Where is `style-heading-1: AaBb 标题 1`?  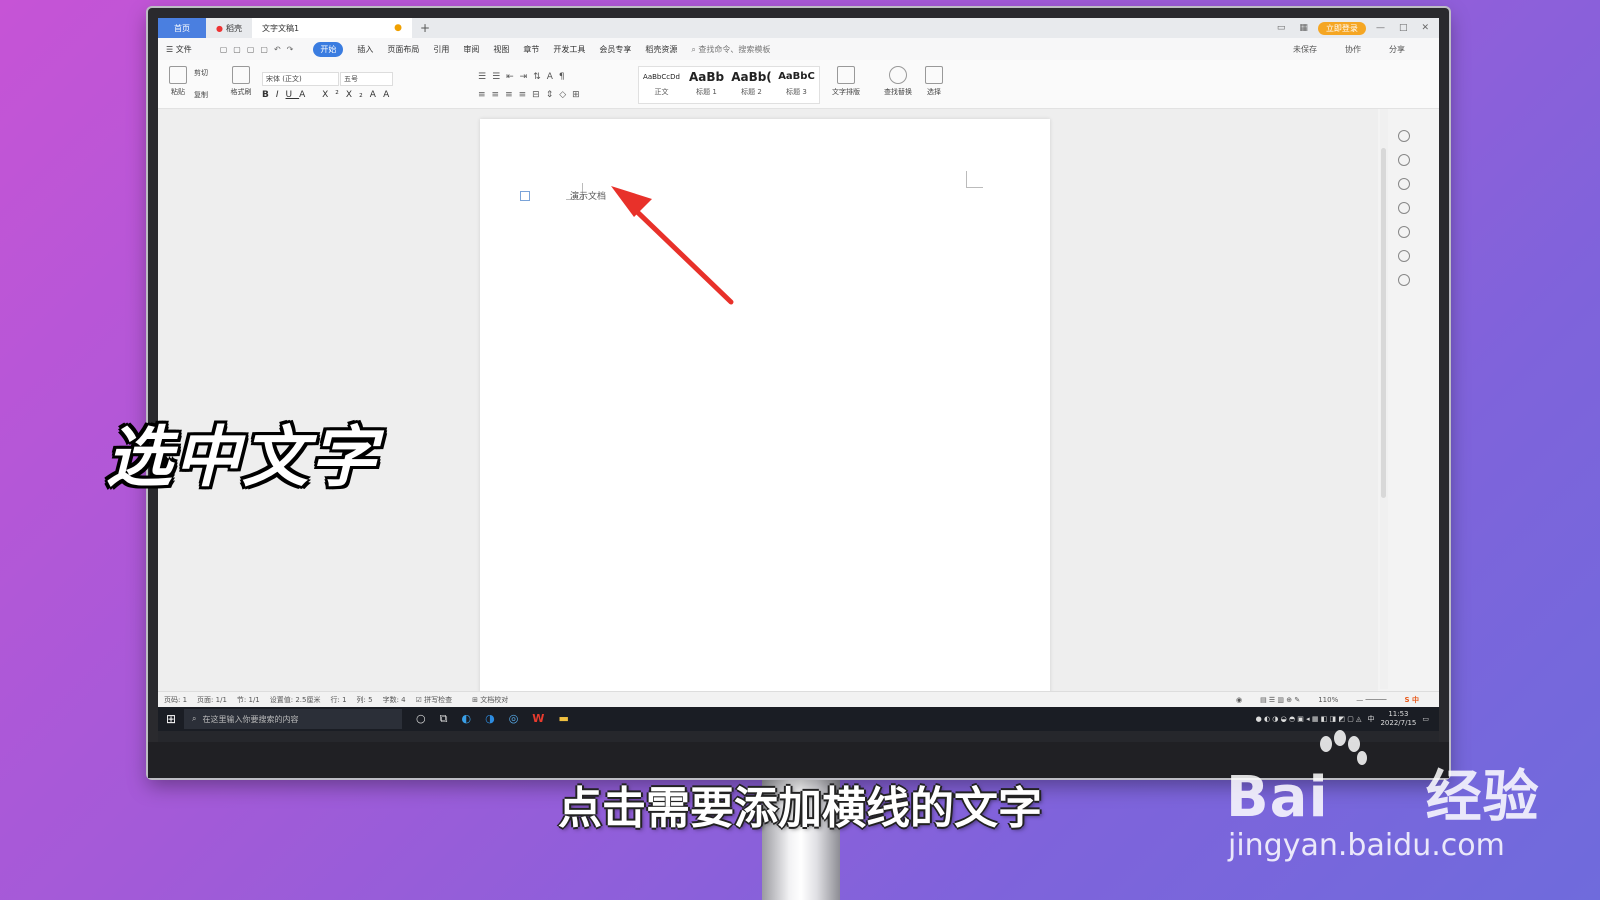
style-heading-1: AaBb 标题 1 is located at coordinates (706, 85).